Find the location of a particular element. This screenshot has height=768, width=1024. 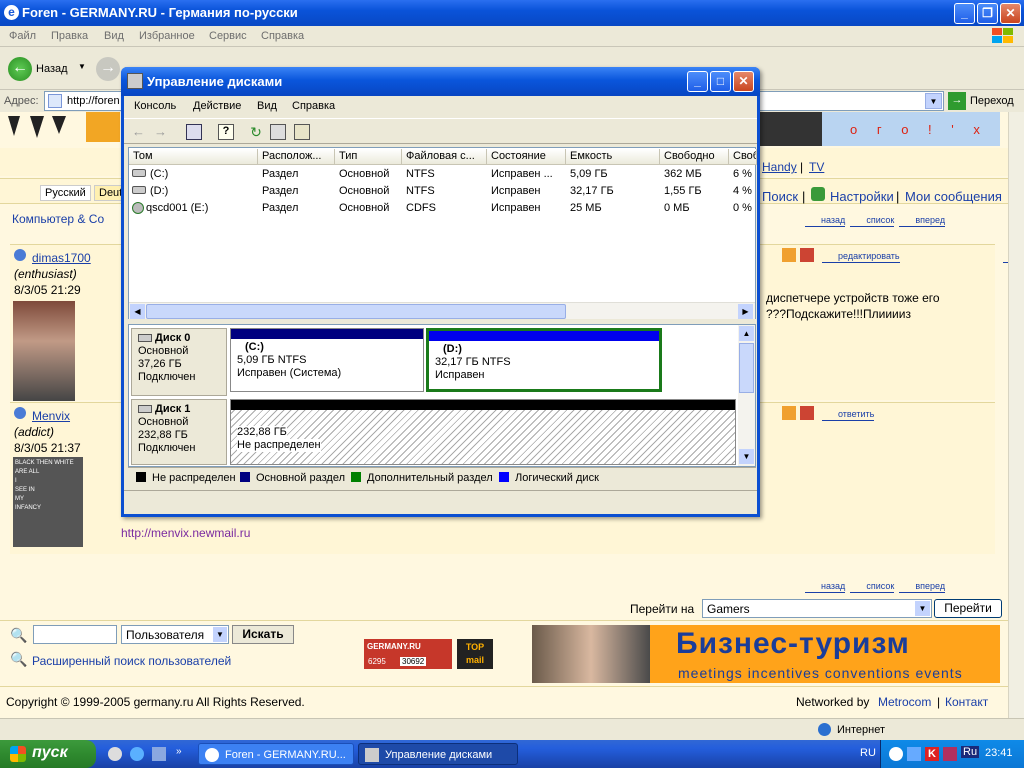

dm-back-icon: ← is located at coordinates (140, 132).